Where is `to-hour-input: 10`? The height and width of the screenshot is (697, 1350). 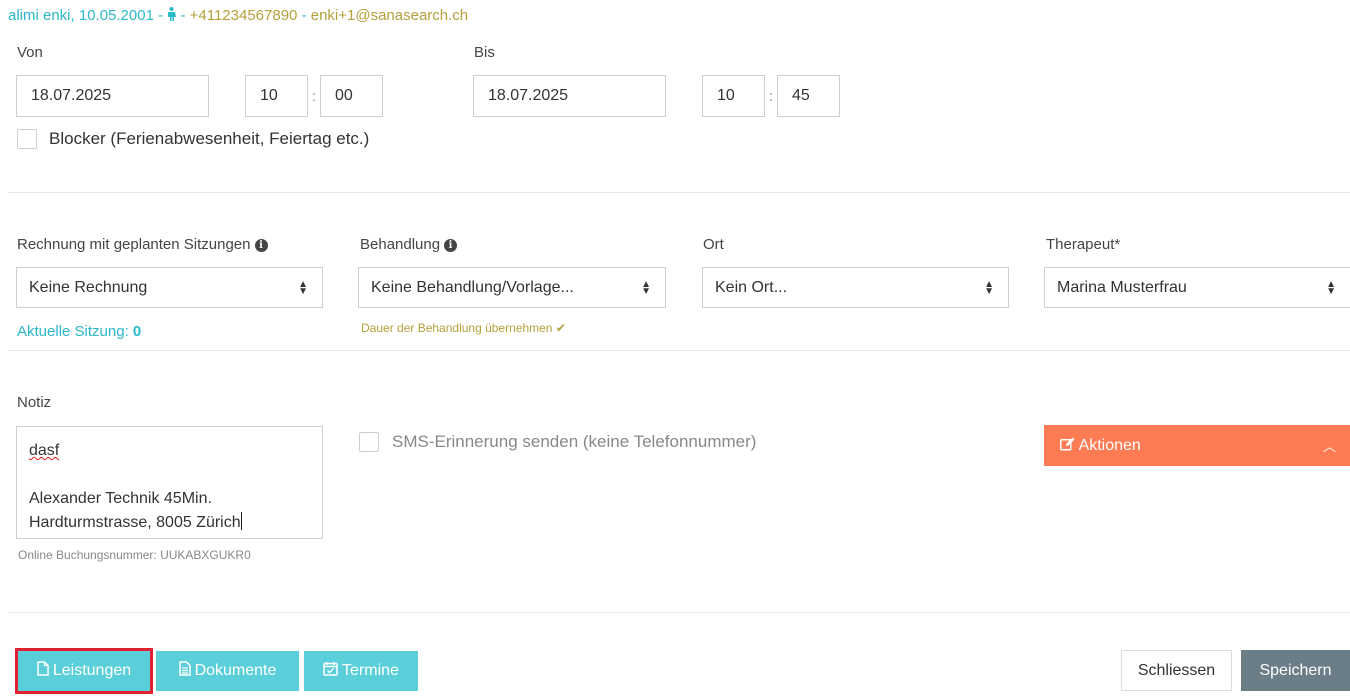 to-hour-input: 10 is located at coordinates (733, 96).